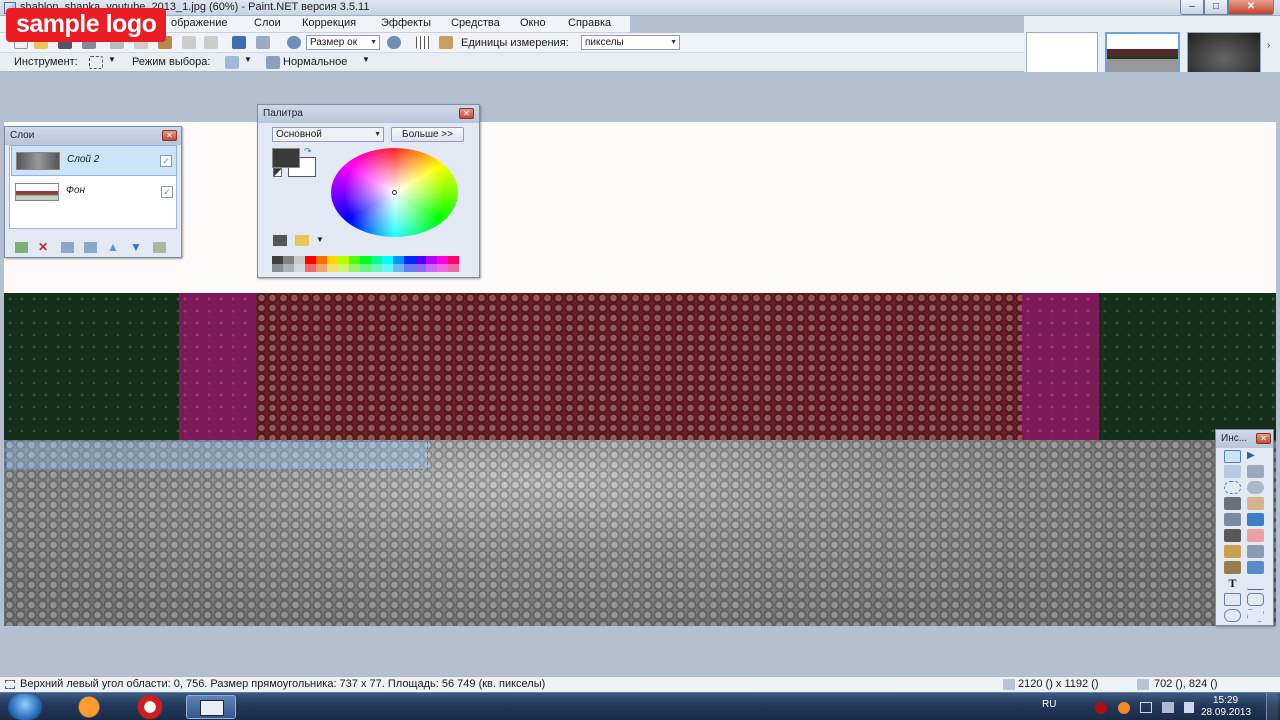 The width and height of the screenshot is (1280, 720). I want to click on palette-add-icon, so click(280, 240).